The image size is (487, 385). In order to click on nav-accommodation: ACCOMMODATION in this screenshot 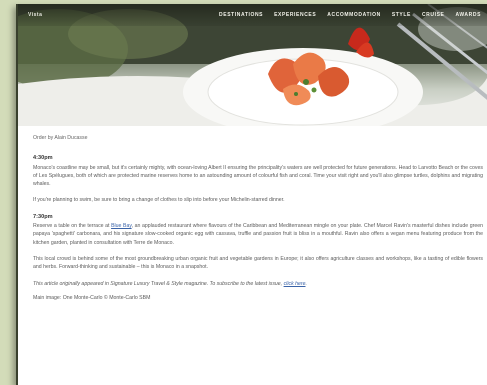, I will do `click(354, 15)`.